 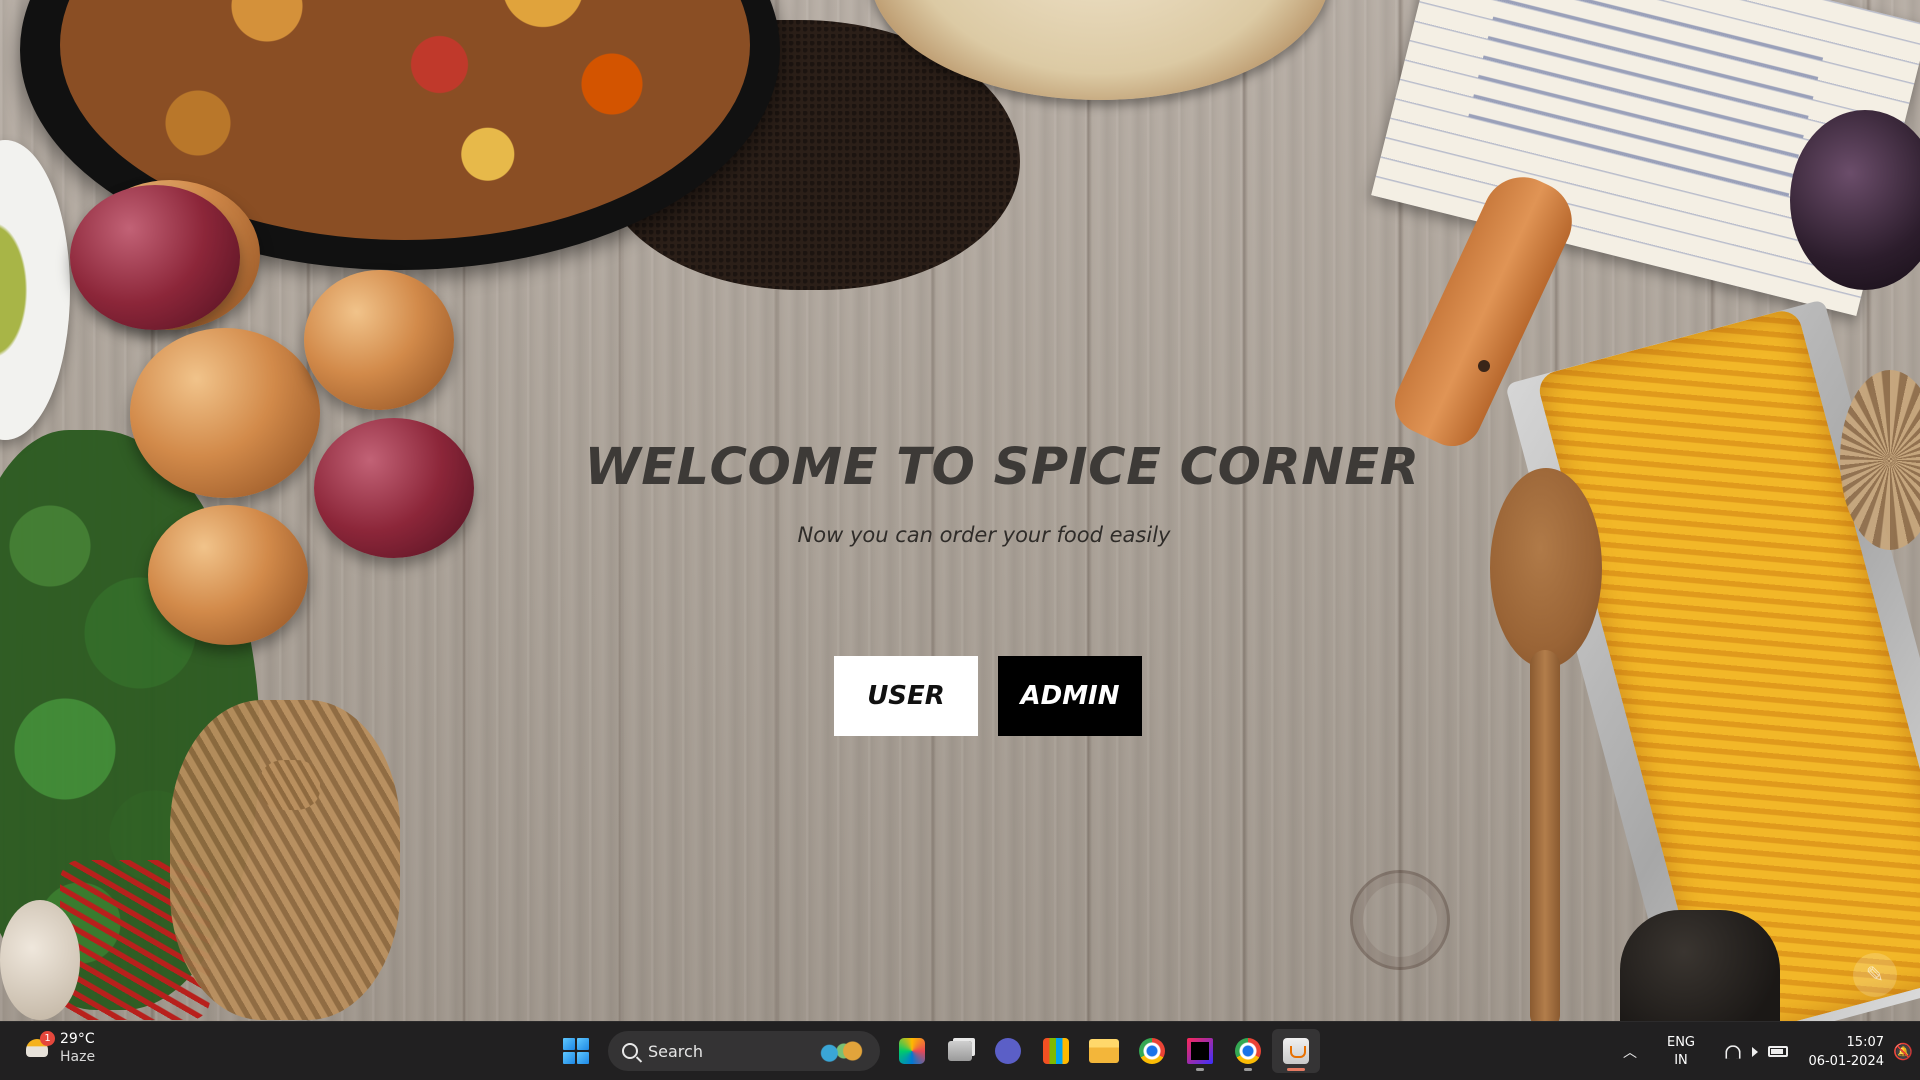 I want to click on taskbar-search: Search, so click(x=744, y=1051).